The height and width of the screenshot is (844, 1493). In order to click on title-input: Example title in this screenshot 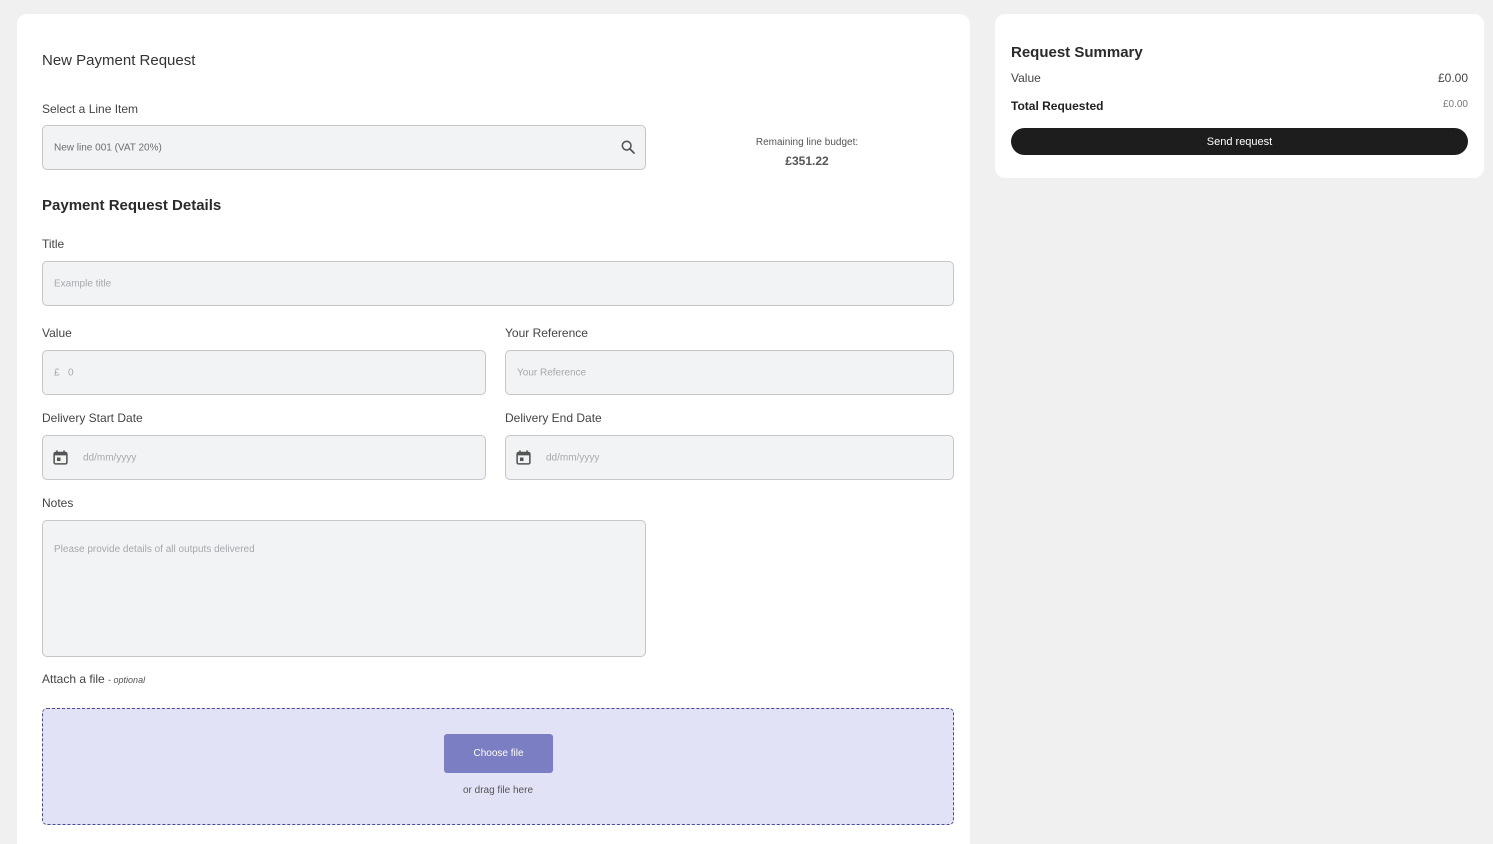, I will do `click(498, 283)`.